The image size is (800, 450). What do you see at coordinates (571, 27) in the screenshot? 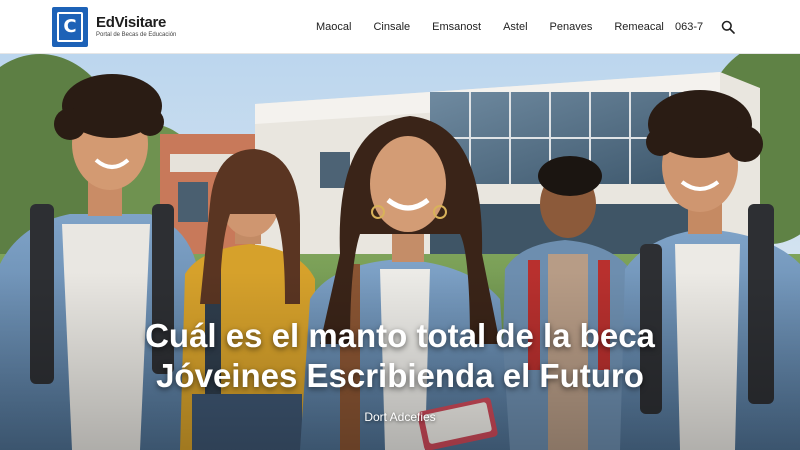
I see `nav-item-5: Penaves` at bounding box center [571, 27].